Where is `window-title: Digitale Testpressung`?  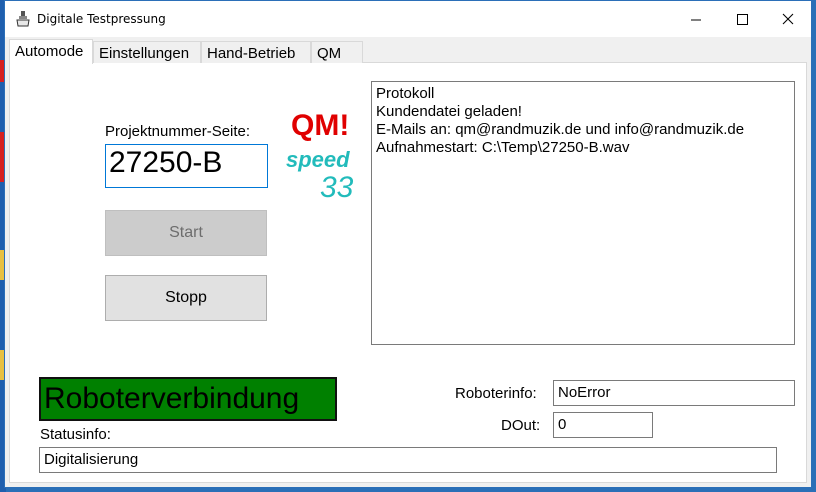
window-title: Digitale Testpressung is located at coordinates (101, 19).